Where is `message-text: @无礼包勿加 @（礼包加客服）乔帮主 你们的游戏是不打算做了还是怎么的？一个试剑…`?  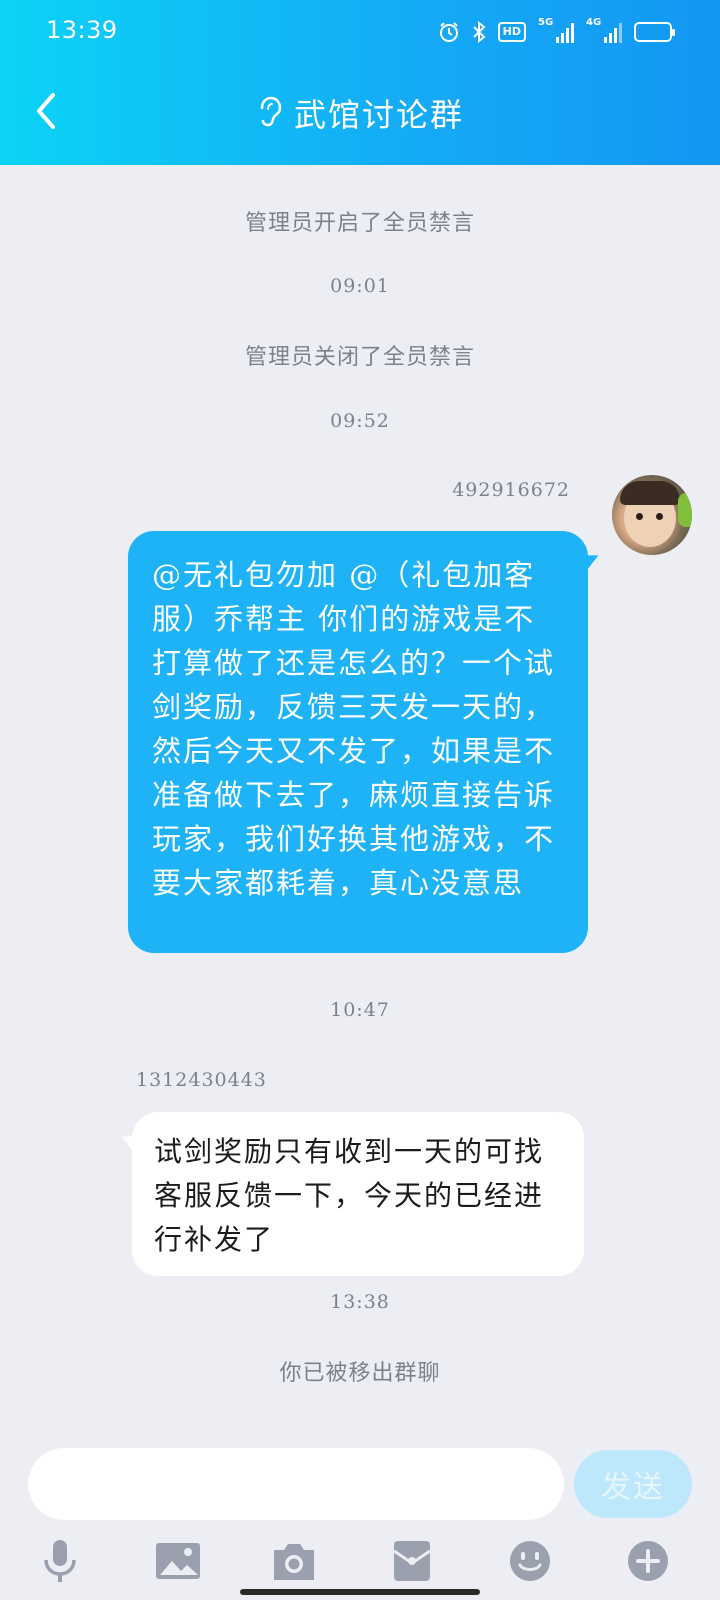
message-text: @无礼包勿加 @（礼包加客服）乔帮主 你们的游戏是不打算做了还是怎么的？一个试剑… is located at coordinates (354, 729).